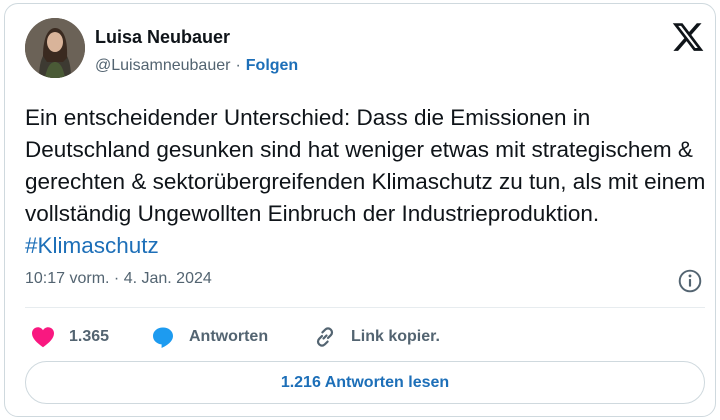 The image size is (720, 420). Describe the element at coordinates (365, 307) in the screenshot. I see `divider` at that location.